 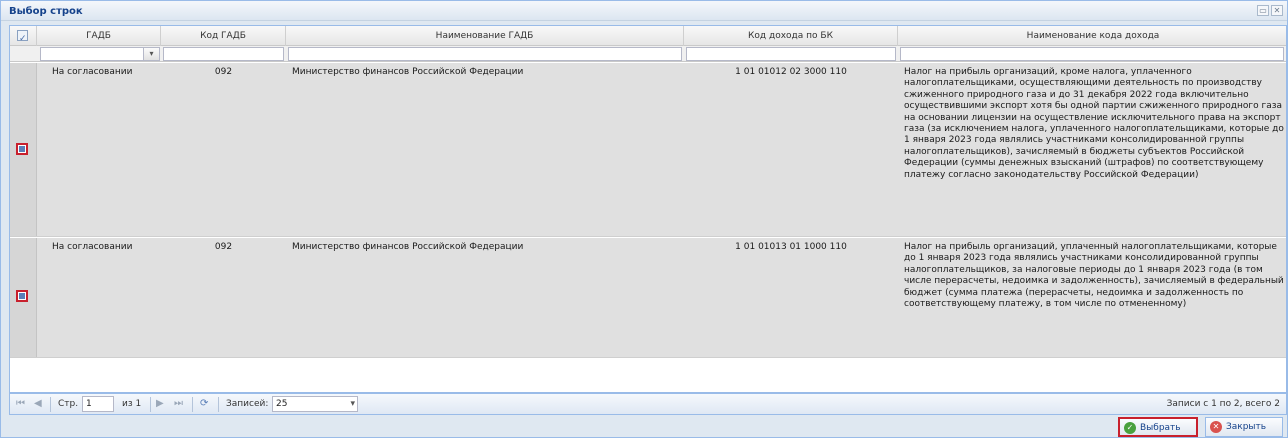 What do you see at coordinates (1270, 10) in the screenshot?
I see `window-controls: ▭ ✕` at bounding box center [1270, 10].